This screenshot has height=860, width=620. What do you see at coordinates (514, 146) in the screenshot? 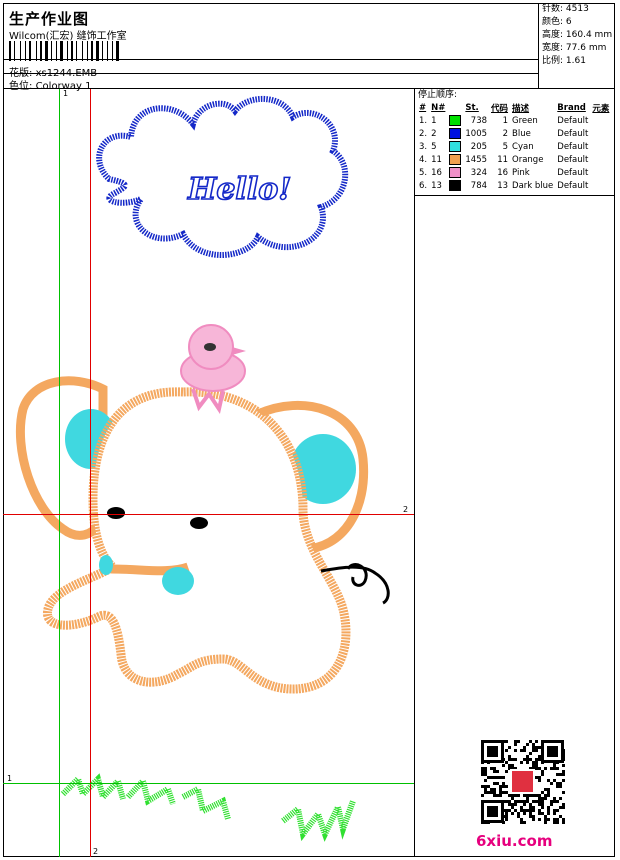
I see `table-row: 3. 5 205 5 Cyan Default` at bounding box center [514, 146].